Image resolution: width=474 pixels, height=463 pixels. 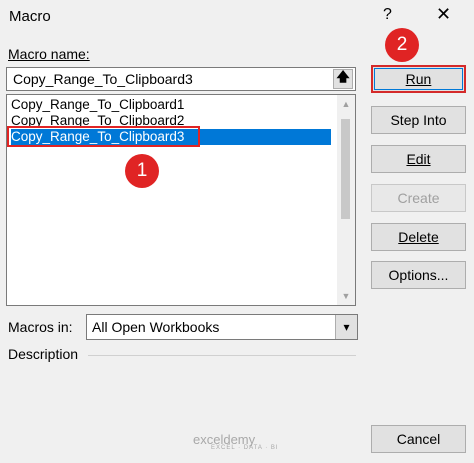 What do you see at coordinates (103, 79) in the screenshot?
I see `macro-name-value: Copy_Range_To_Clipboard3` at bounding box center [103, 79].